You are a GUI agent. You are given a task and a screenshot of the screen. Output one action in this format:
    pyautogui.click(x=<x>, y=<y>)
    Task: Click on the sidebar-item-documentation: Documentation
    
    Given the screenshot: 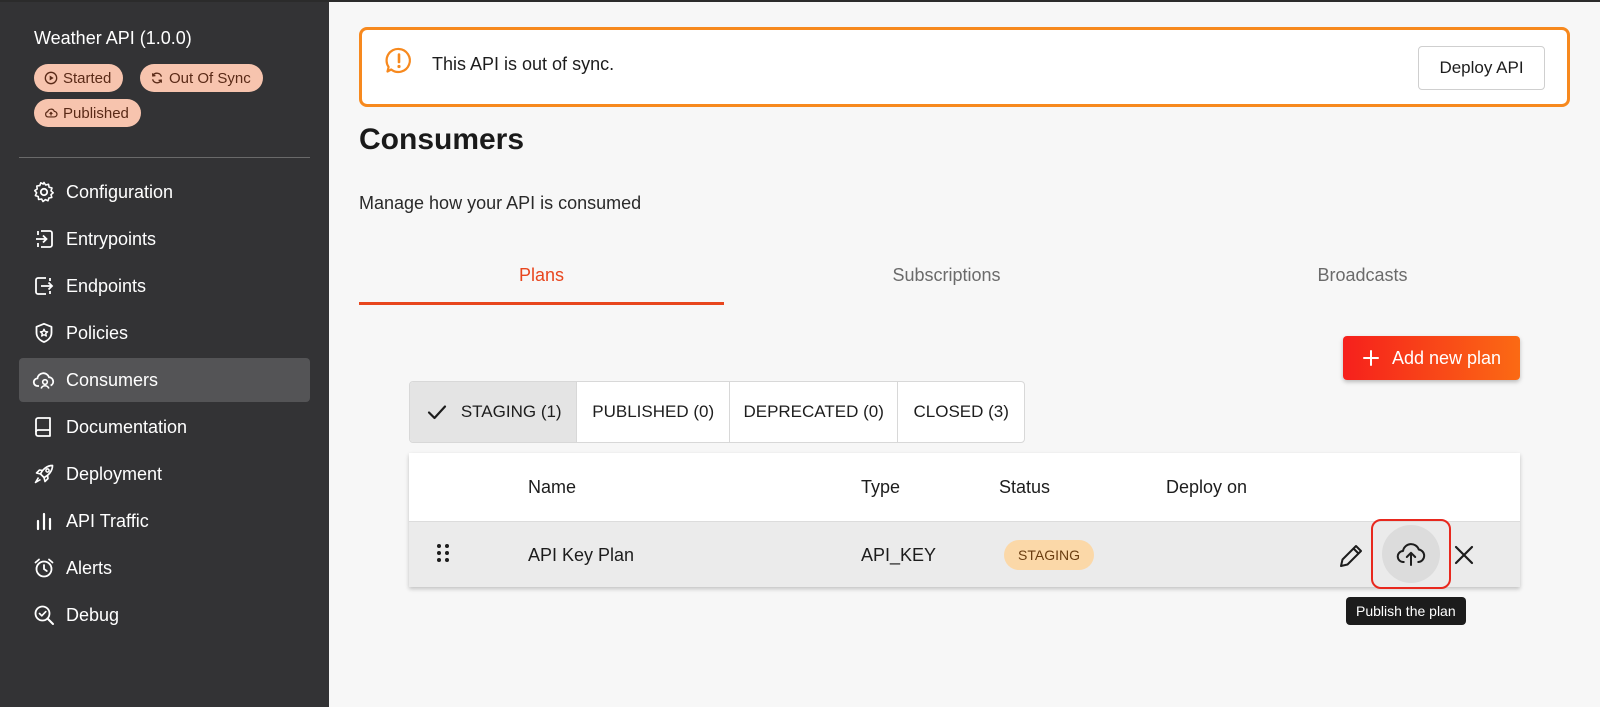 What is the action you would take?
    pyautogui.click(x=164, y=427)
    